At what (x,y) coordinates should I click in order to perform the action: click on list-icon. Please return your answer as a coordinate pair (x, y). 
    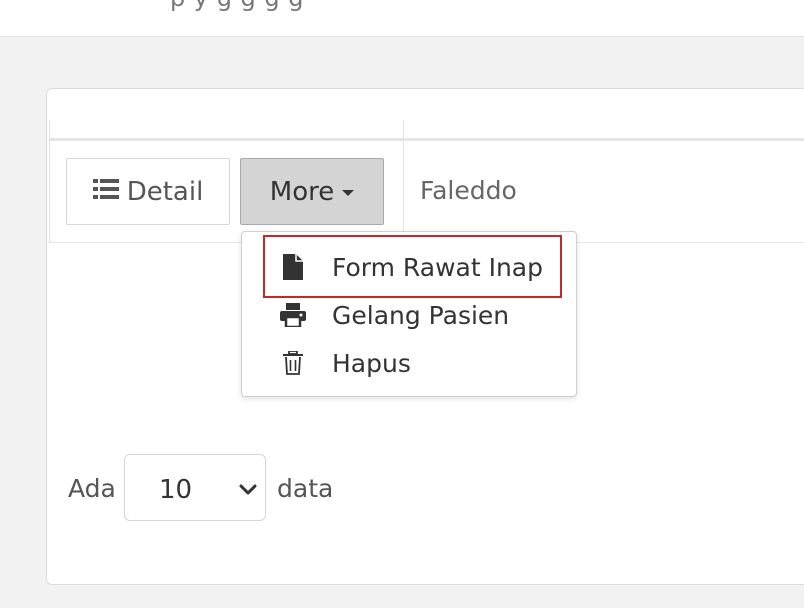
    Looking at the image, I should click on (105, 192).